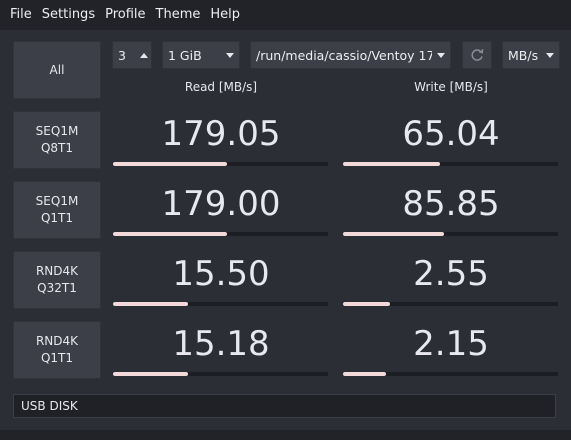  What do you see at coordinates (125, 15) in the screenshot?
I see `menu-profile: Profile` at bounding box center [125, 15].